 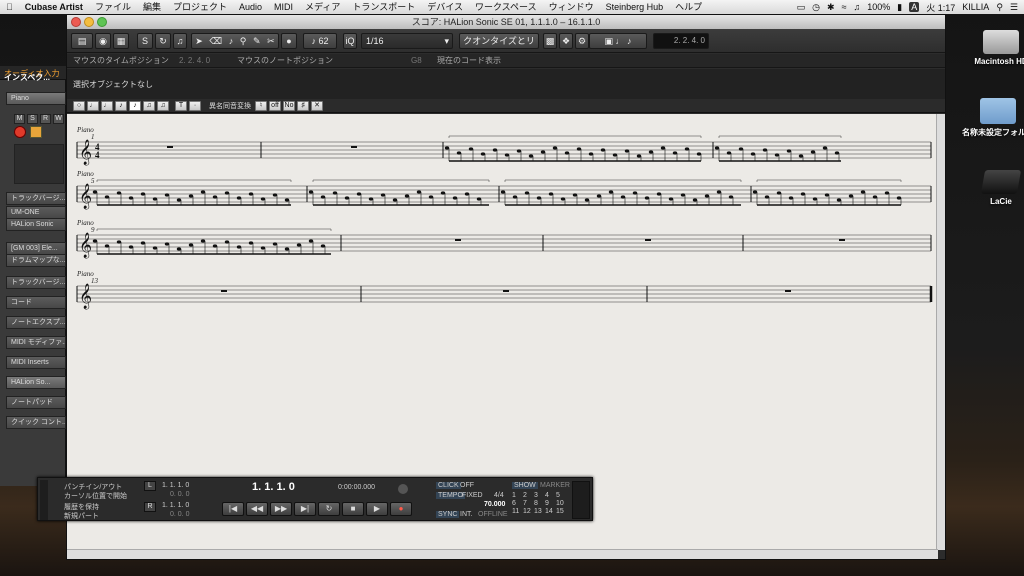 I want to click on read-button: R, so click(x=45, y=119).